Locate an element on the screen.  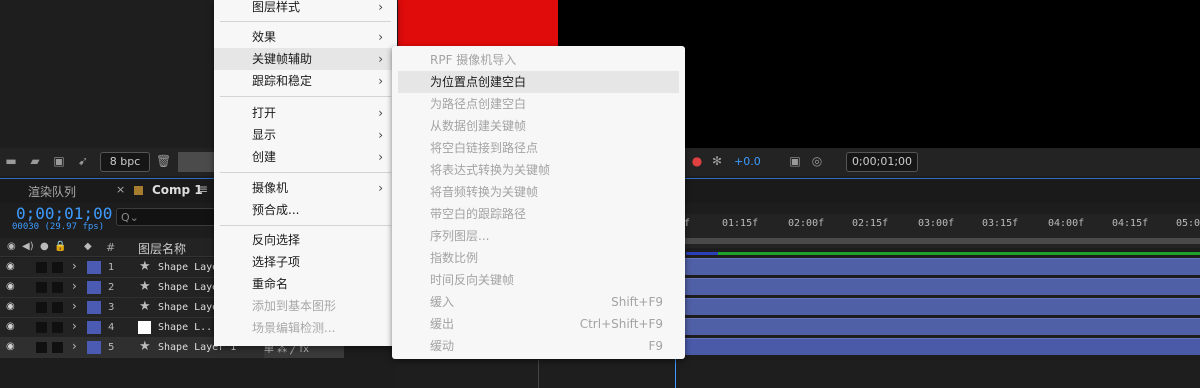
submenu-item-link-null-to-path: 将空白链接到路径点 is located at coordinates (538, 148).